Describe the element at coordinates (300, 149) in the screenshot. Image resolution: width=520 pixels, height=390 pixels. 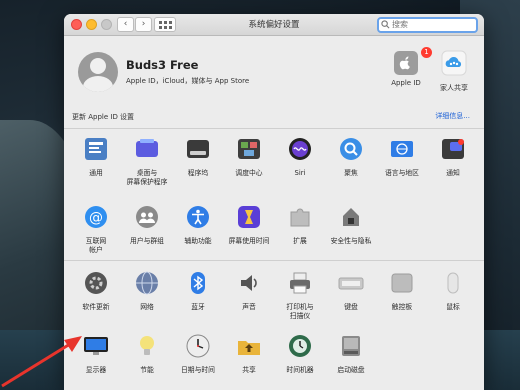
I see `siri-icon` at that location.